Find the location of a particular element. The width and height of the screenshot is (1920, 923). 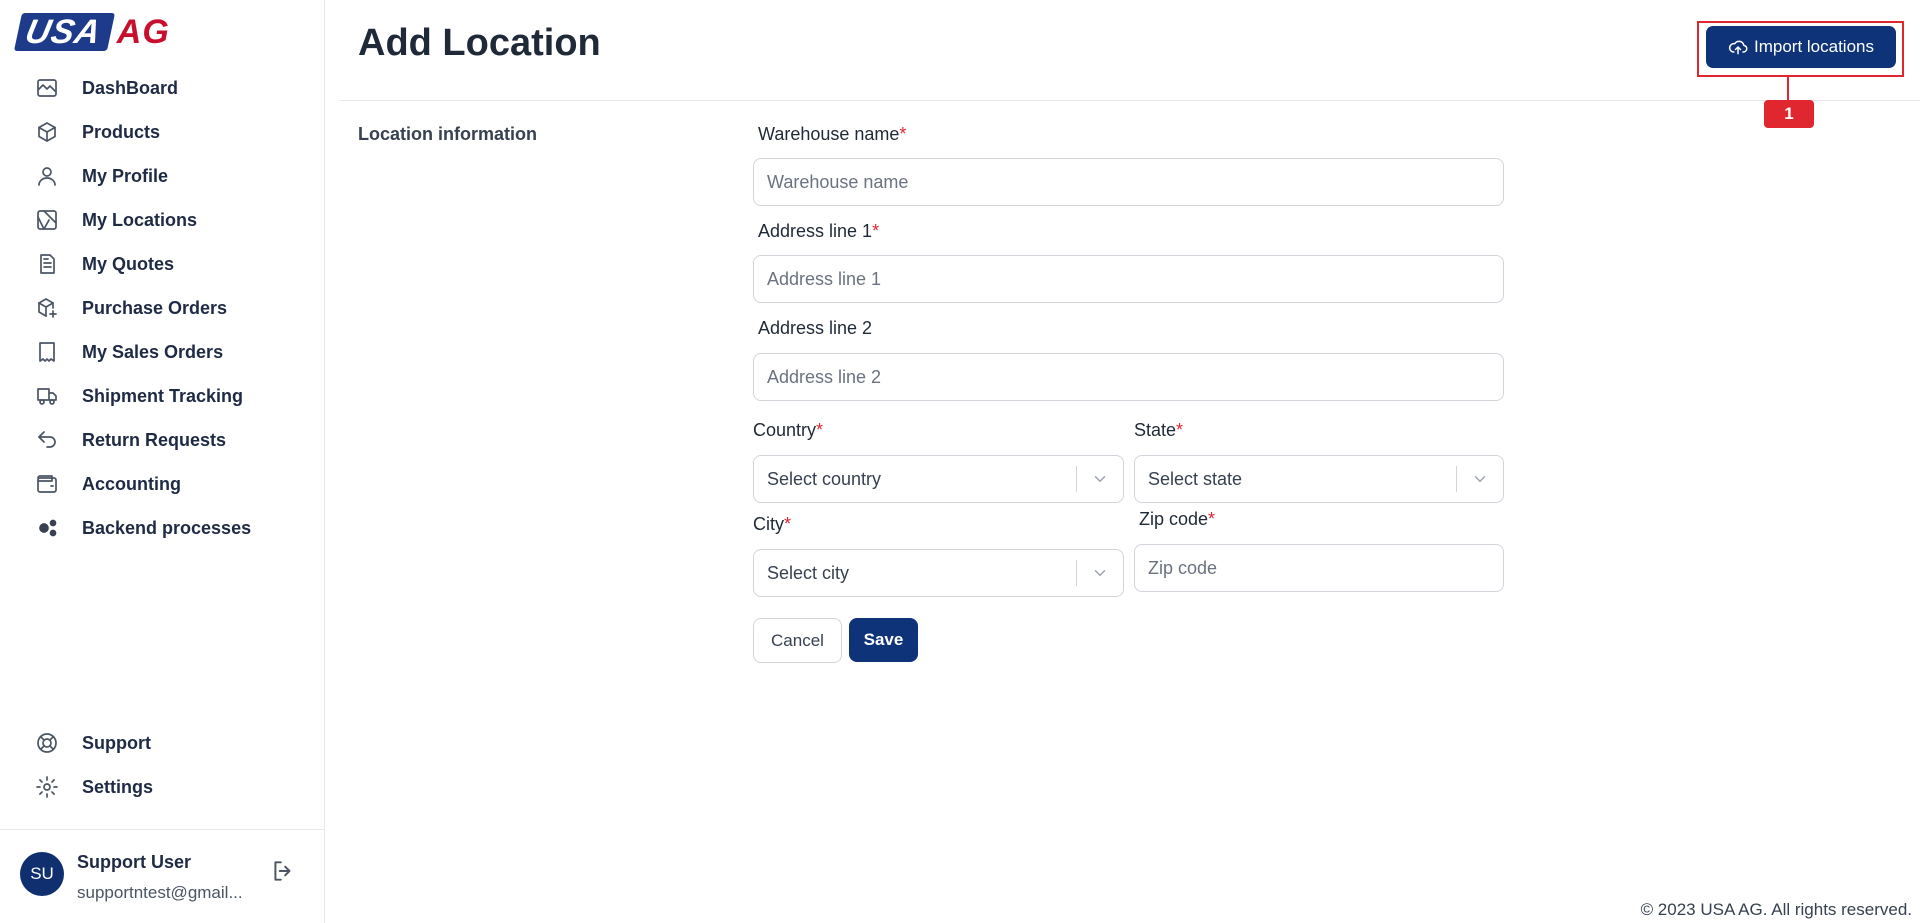

sidebar-item-label: Shipment Tracking is located at coordinates (163, 395).